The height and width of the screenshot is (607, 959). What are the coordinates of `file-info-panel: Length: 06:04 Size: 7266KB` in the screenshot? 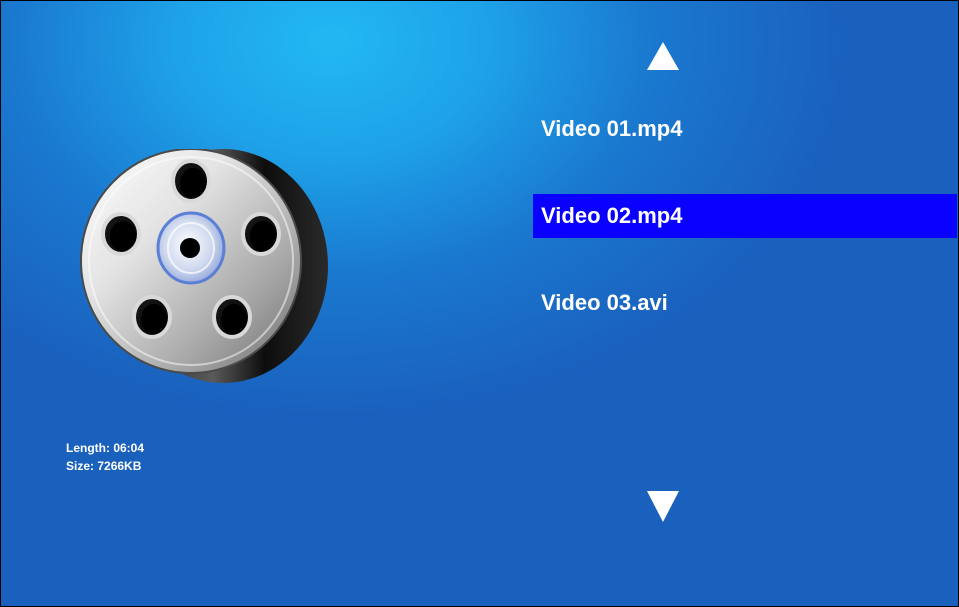 It's located at (105, 457).